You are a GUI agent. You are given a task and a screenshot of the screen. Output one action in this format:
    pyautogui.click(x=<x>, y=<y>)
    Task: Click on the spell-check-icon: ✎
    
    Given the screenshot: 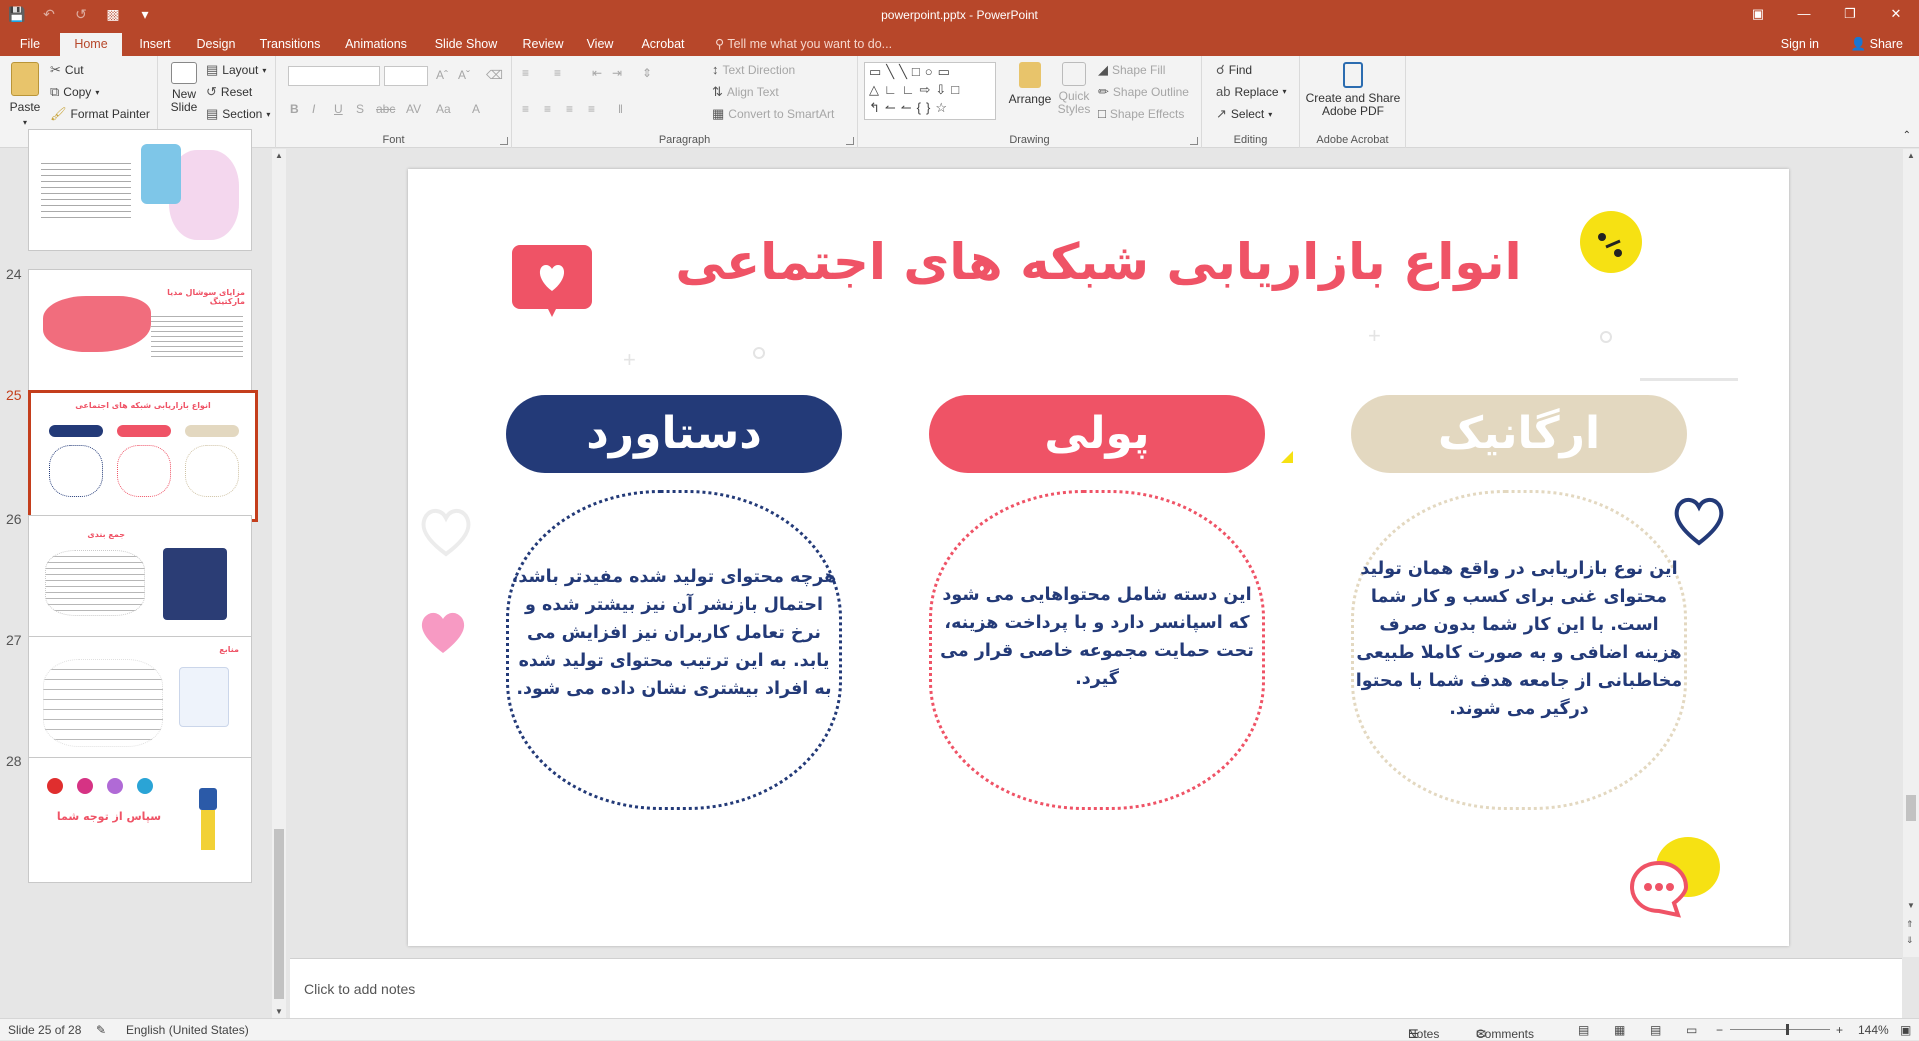 What is the action you would take?
    pyautogui.click(x=101, y=1030)
    